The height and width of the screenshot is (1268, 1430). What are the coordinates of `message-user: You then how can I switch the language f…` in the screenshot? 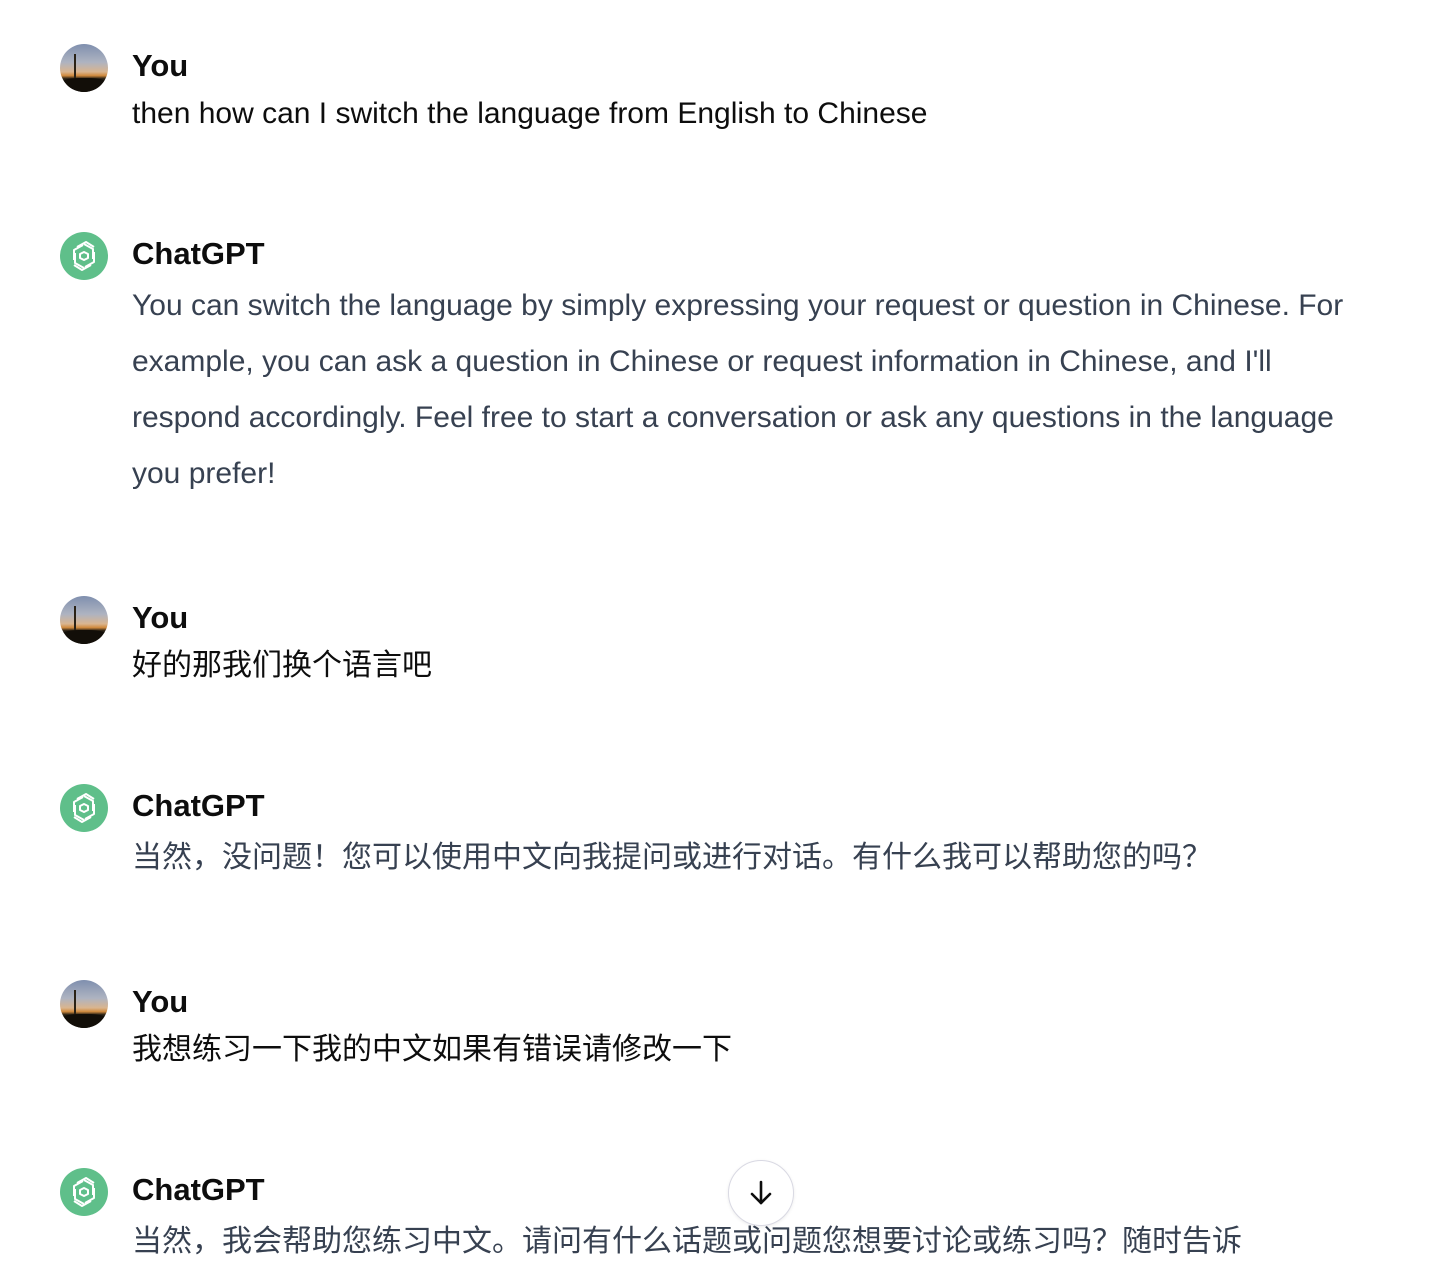 It's located at (715, 94).